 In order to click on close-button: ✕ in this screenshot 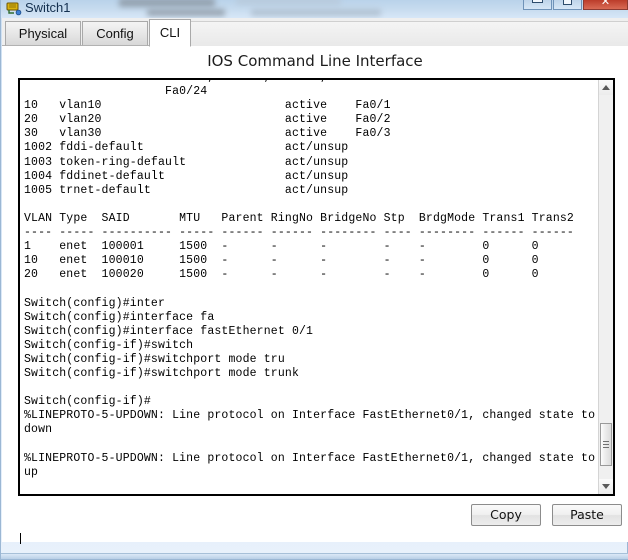, I will do `click(605, 5)`.